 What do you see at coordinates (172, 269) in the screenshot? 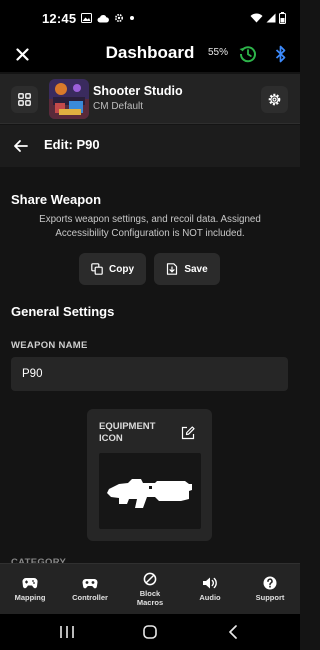
I see `download-icon` at bounding box center [172, 269].